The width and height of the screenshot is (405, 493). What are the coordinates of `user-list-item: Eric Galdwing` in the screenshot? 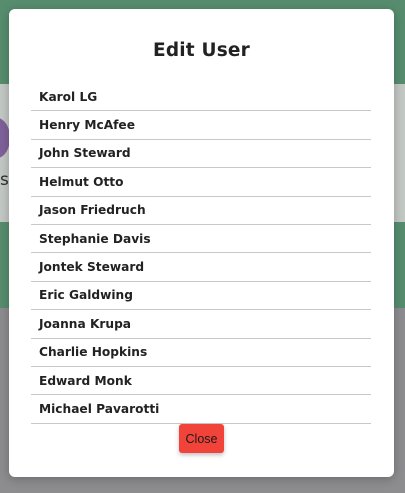 It's located at (201, 296).